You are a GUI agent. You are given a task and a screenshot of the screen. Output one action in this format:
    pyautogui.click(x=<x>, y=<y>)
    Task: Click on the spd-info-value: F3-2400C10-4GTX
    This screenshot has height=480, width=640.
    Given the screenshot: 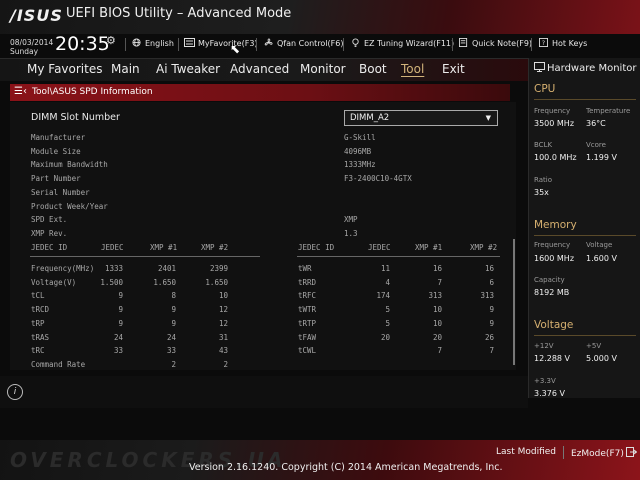 What is the action you would take?
    pyautogui.click(x=378, y=178)
    